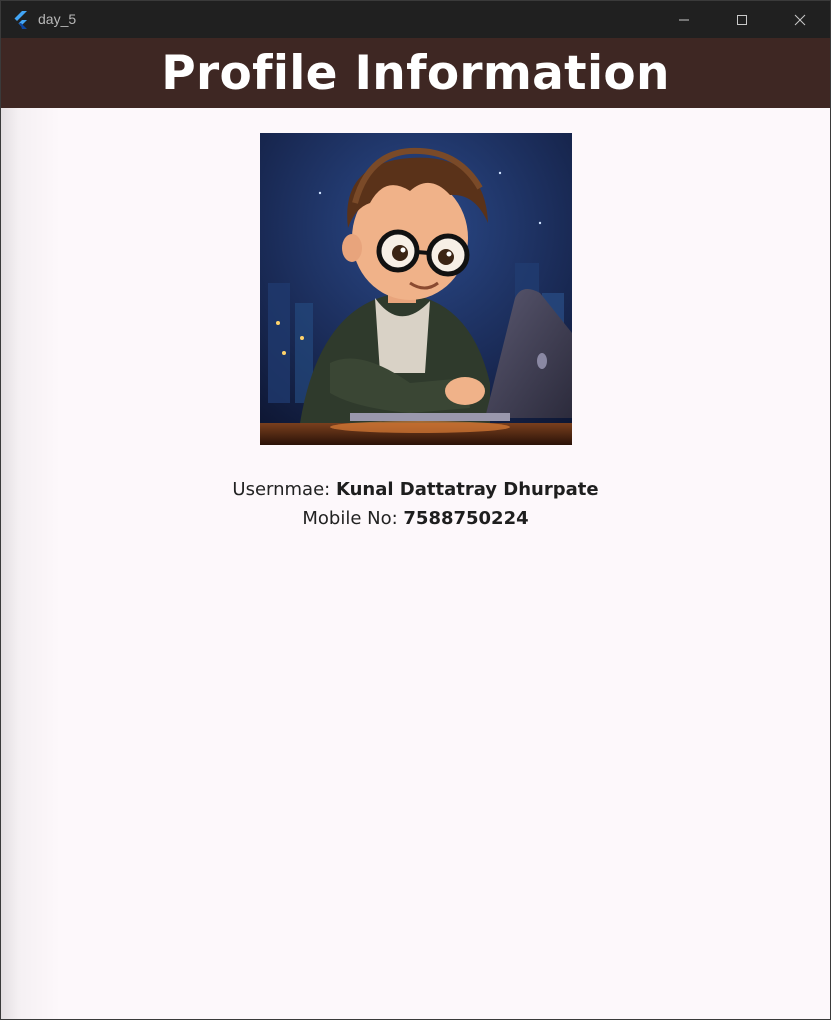 The height and width of the screenshot is (1020, 831). What do you see at coordinates (284, 489) in the screenshot?
I see `username-label: Usernmae:` at bounding box center [284, 489].